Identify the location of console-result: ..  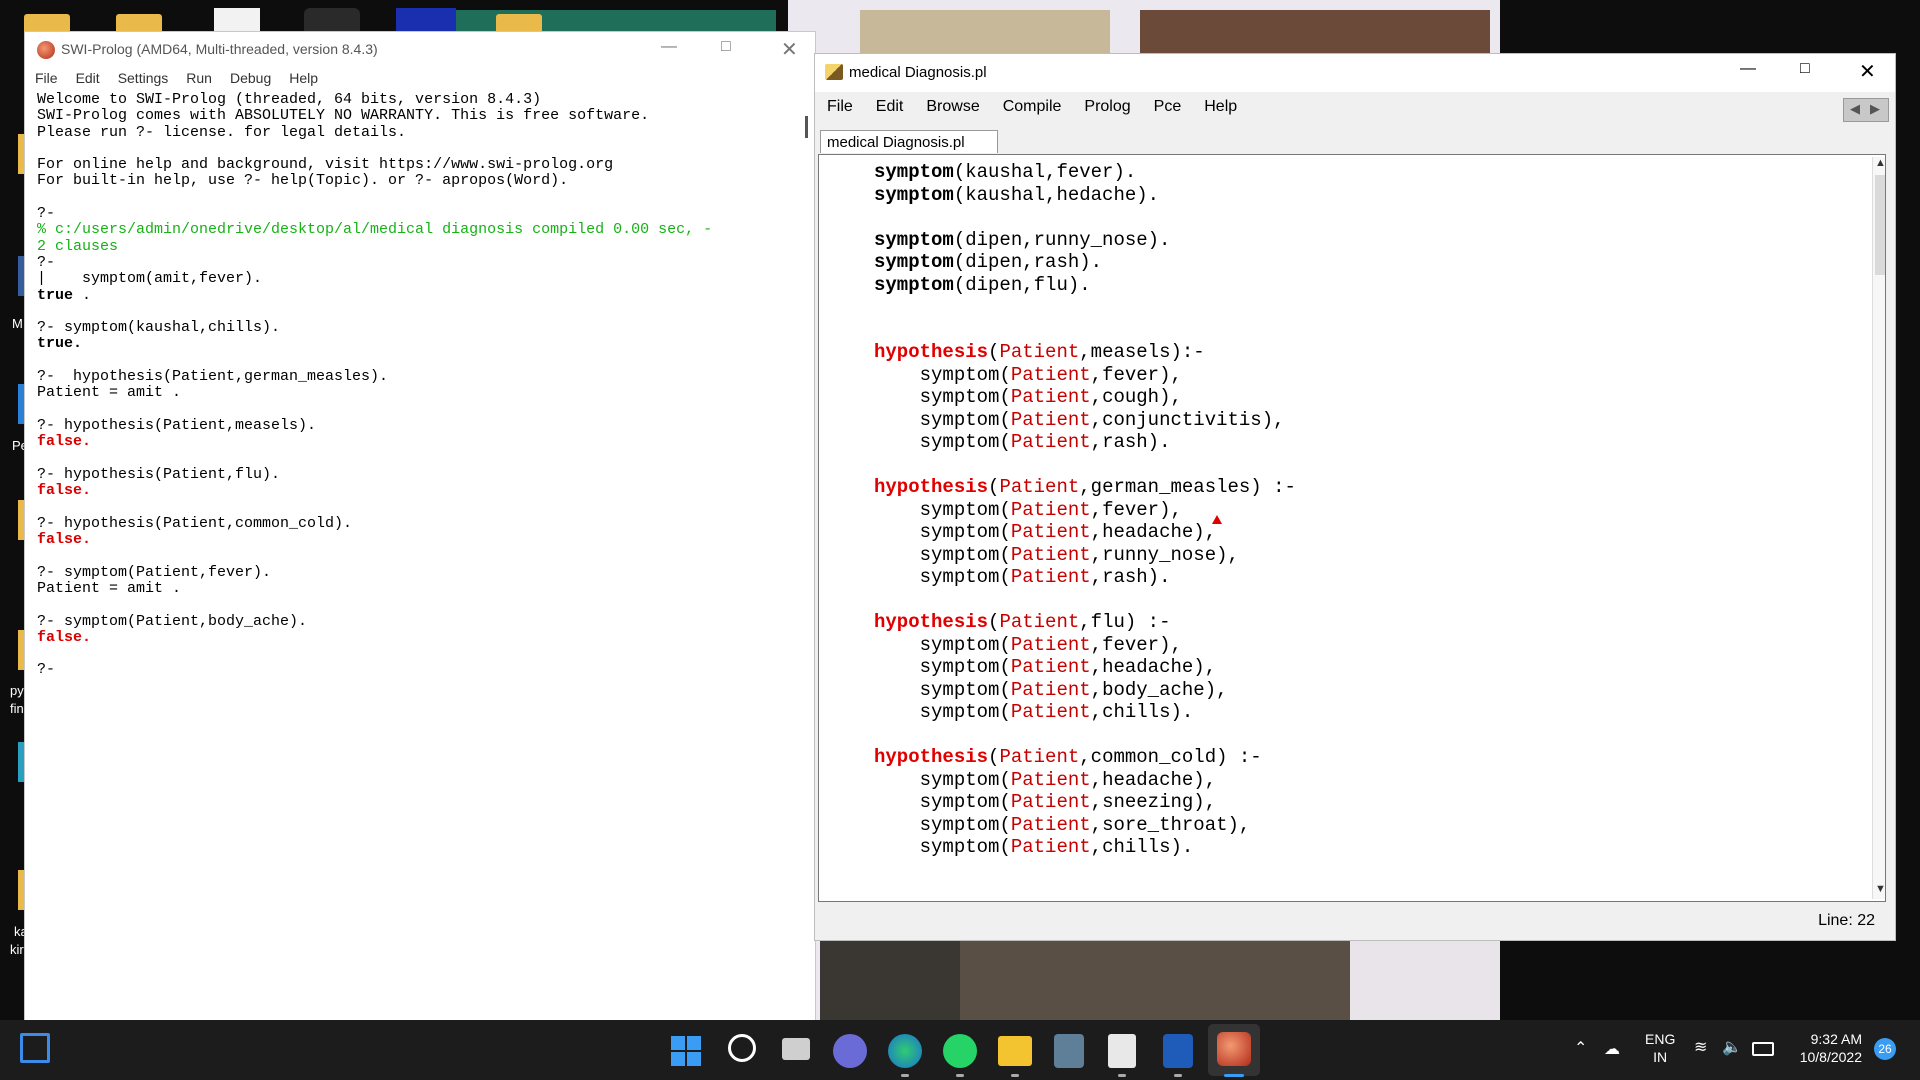
(82, 295).